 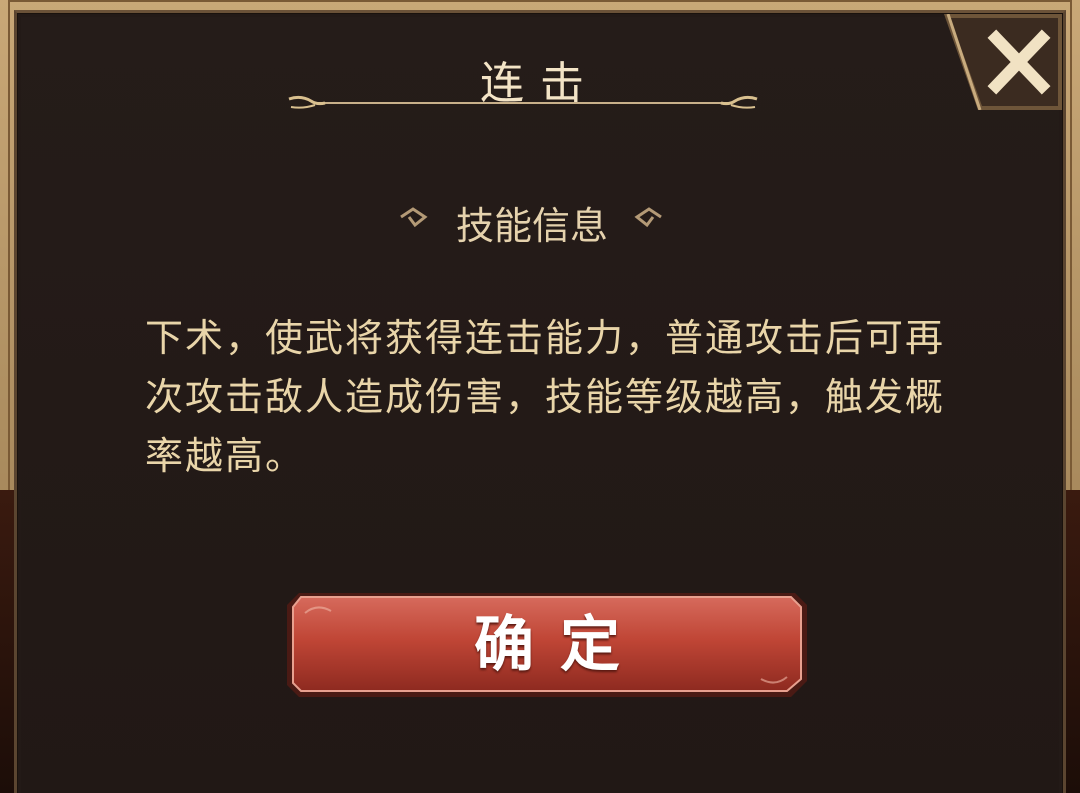 What do you see at coordinates (531, 226) in the screenshot?
I see `section-header-skill-info: 技能信息` at bounding box center [531, 226].